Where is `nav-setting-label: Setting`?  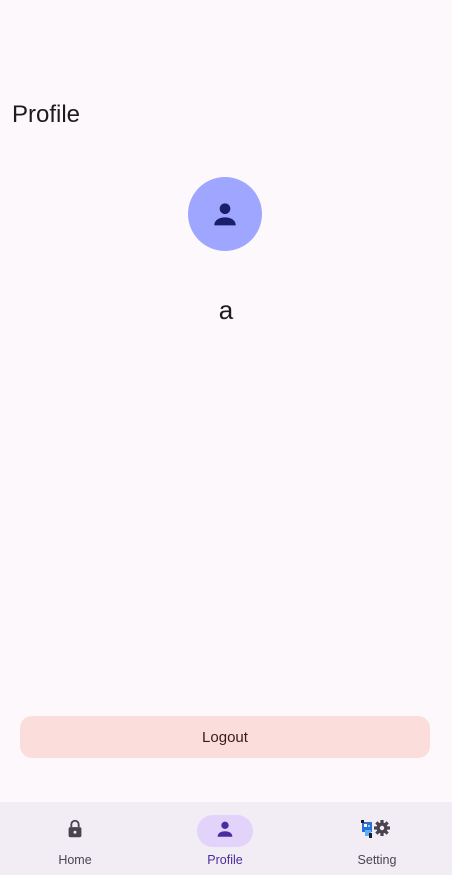 nav-setting-label: Setting is located at coordinates (377, 860).